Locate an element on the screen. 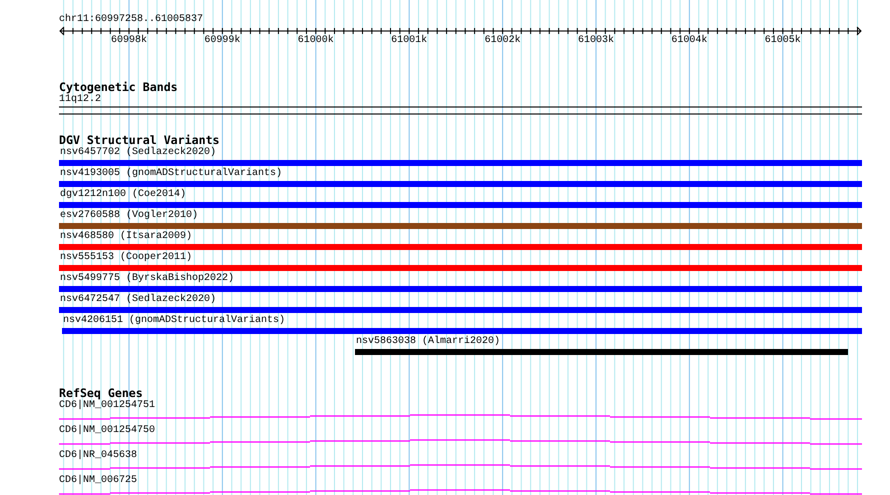 Image resolution: width=890 pixels, height=495 pixels. tick-label: 61001k is located at coordinates (409, 41).